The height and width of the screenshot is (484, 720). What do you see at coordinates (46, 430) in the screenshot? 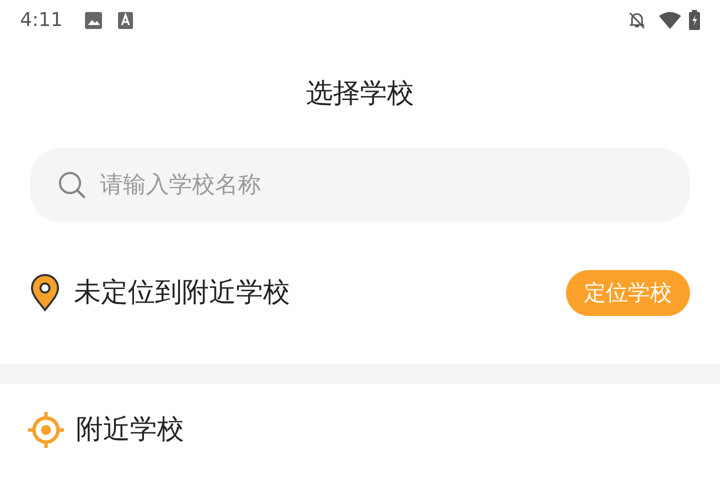
I see `target-icon` at bounding box center [46, 430].